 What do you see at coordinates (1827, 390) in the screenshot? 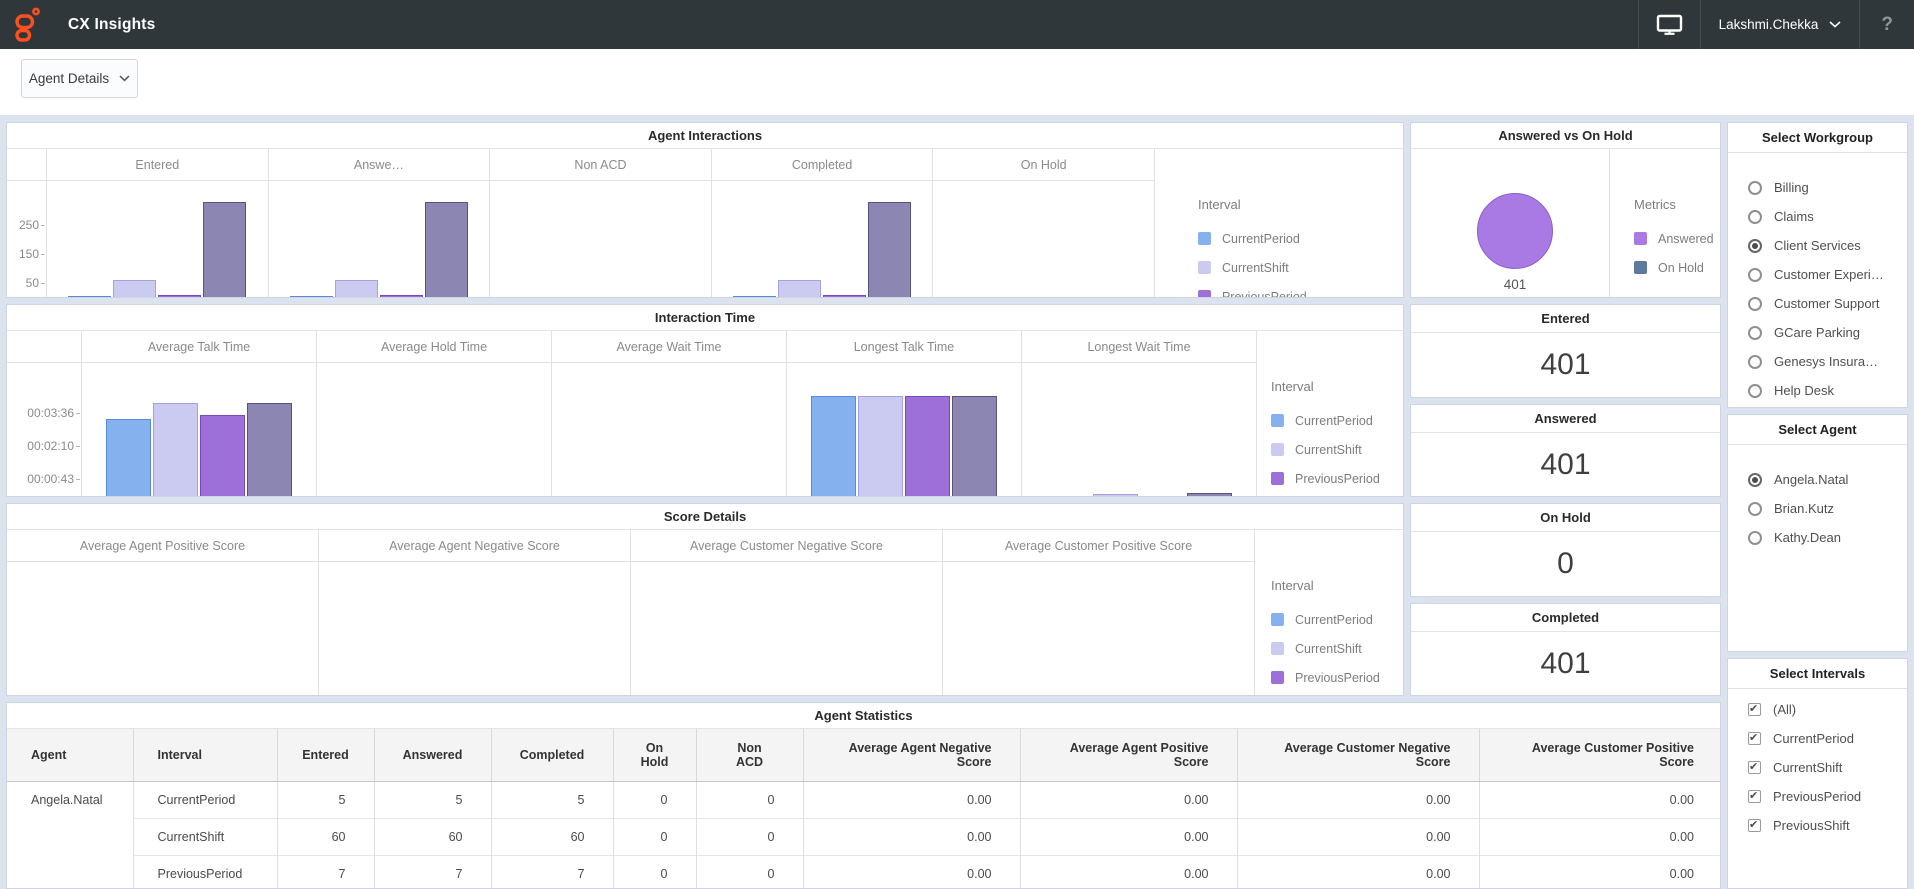
I see `radio-option-help-desk: Help Desk` at bounding box center [1827, 390].